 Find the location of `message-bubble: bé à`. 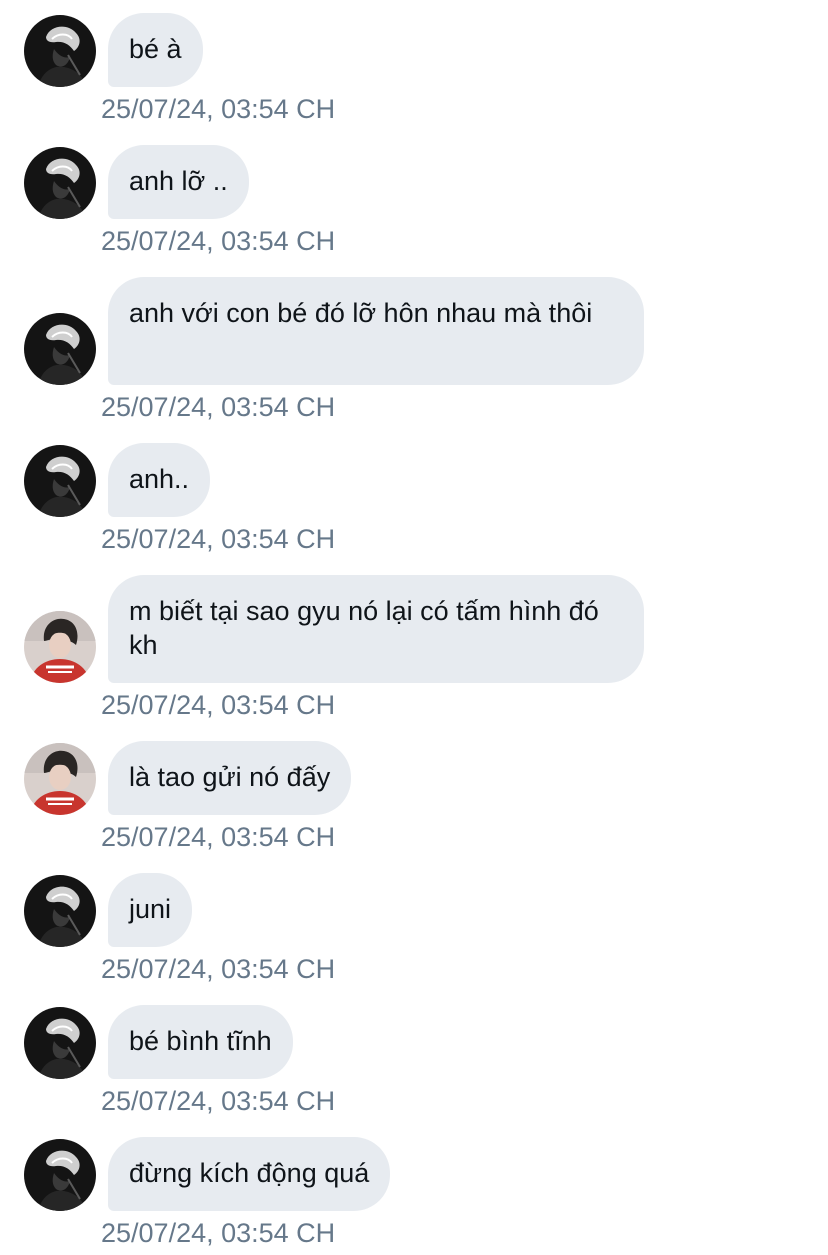

message-bubble: bé à is located at coordinates (155, 50).